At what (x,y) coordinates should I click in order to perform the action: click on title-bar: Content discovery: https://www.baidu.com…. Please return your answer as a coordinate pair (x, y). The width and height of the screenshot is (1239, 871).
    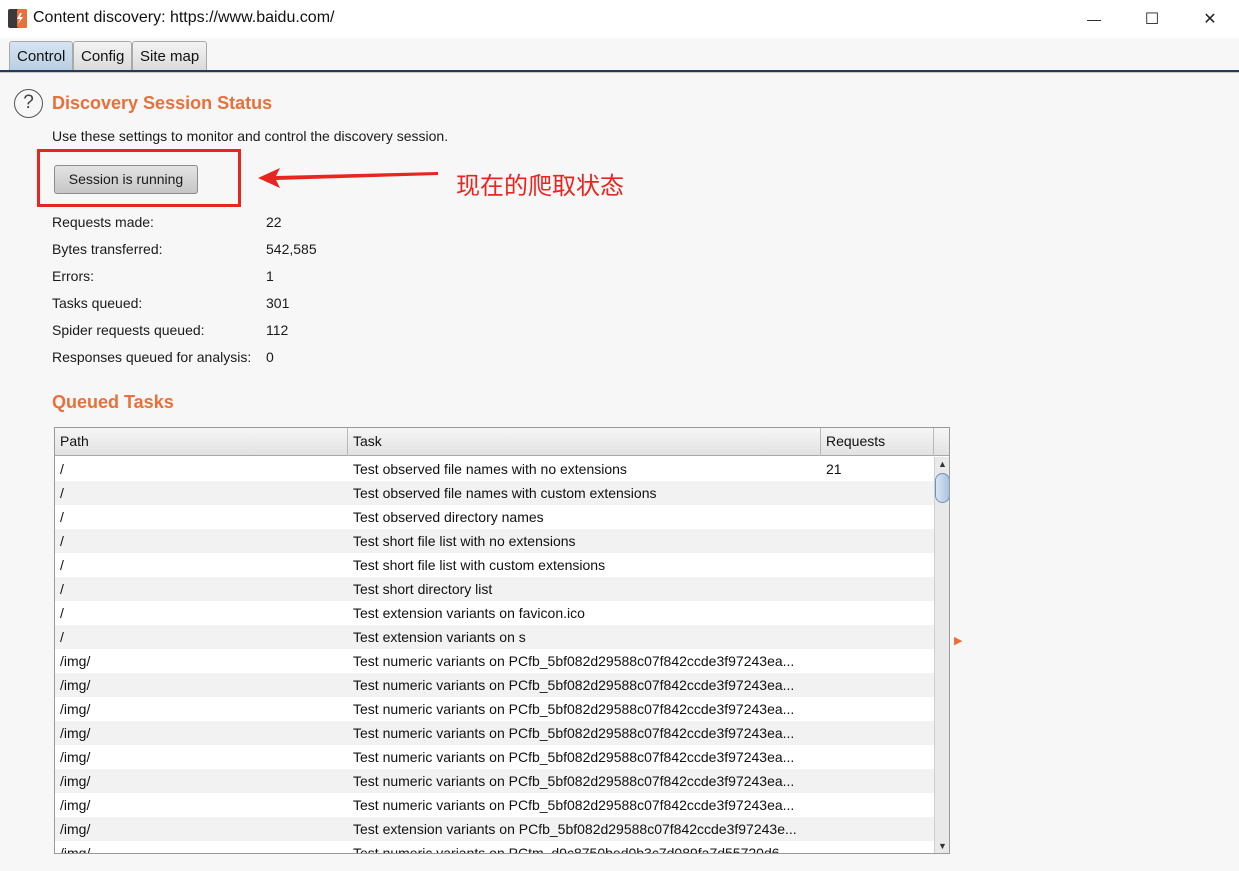
    Looking at the image, I should click on (619, 19).